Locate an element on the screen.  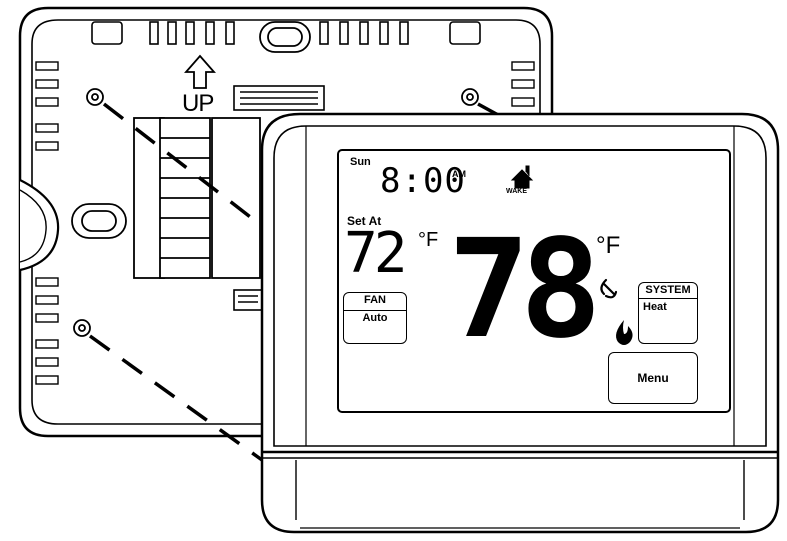
ampm-indicator: AM is located at coordinates (459, 174).